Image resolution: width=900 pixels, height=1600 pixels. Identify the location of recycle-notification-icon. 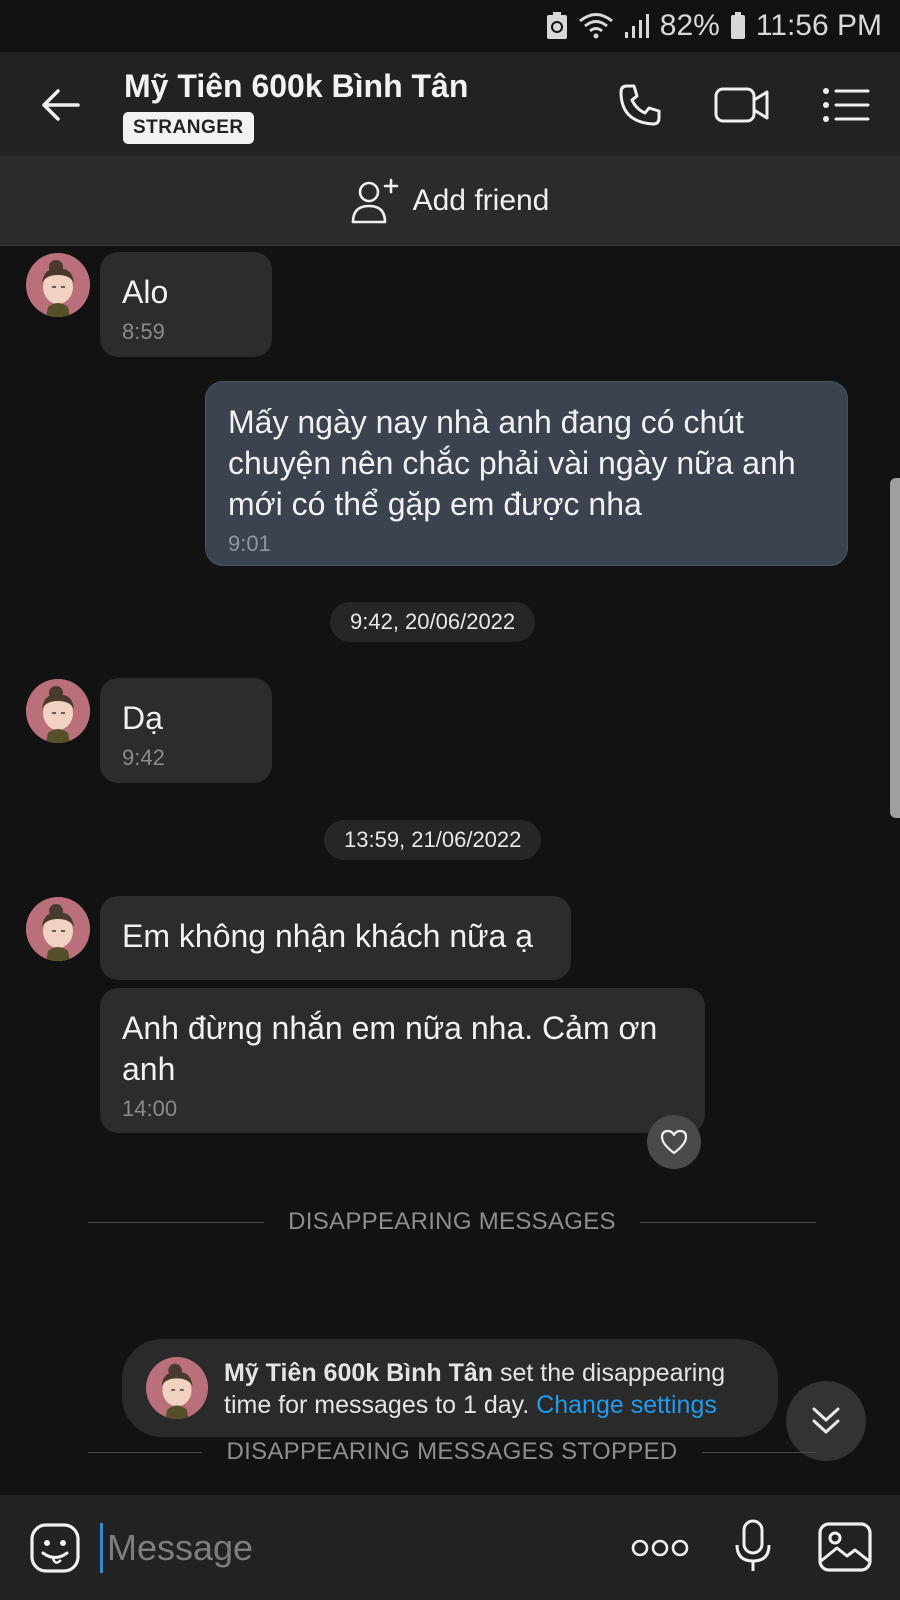
(557, 26).